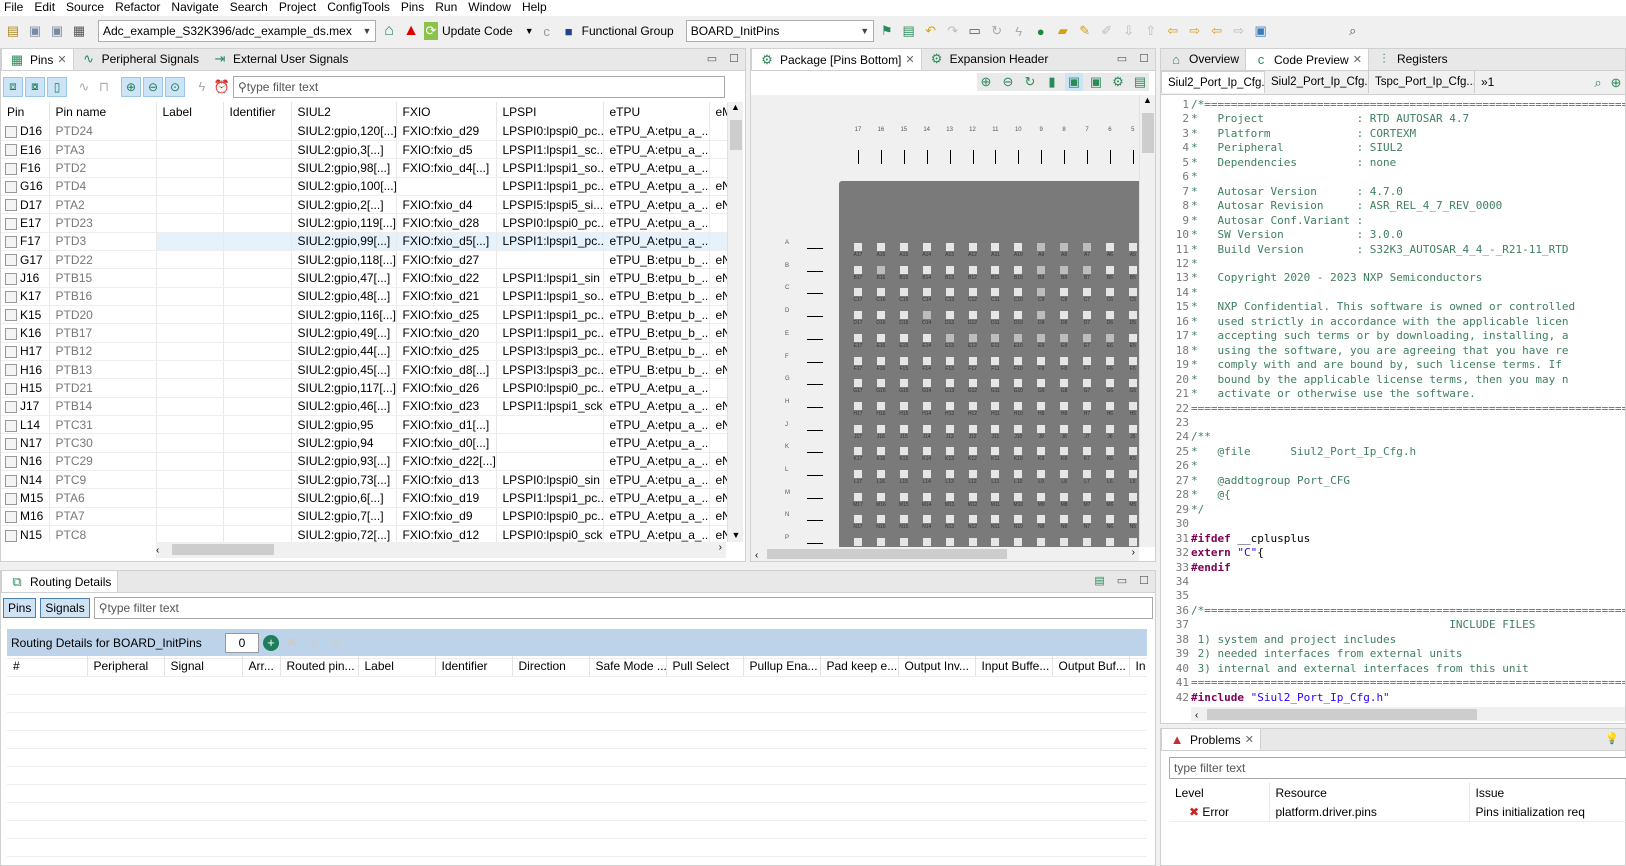 This screenshot has width=1626, height=866. Describe the element at coordinates (887, 31) in the screenshot. I see `flag-icon: ⚑` at that location.